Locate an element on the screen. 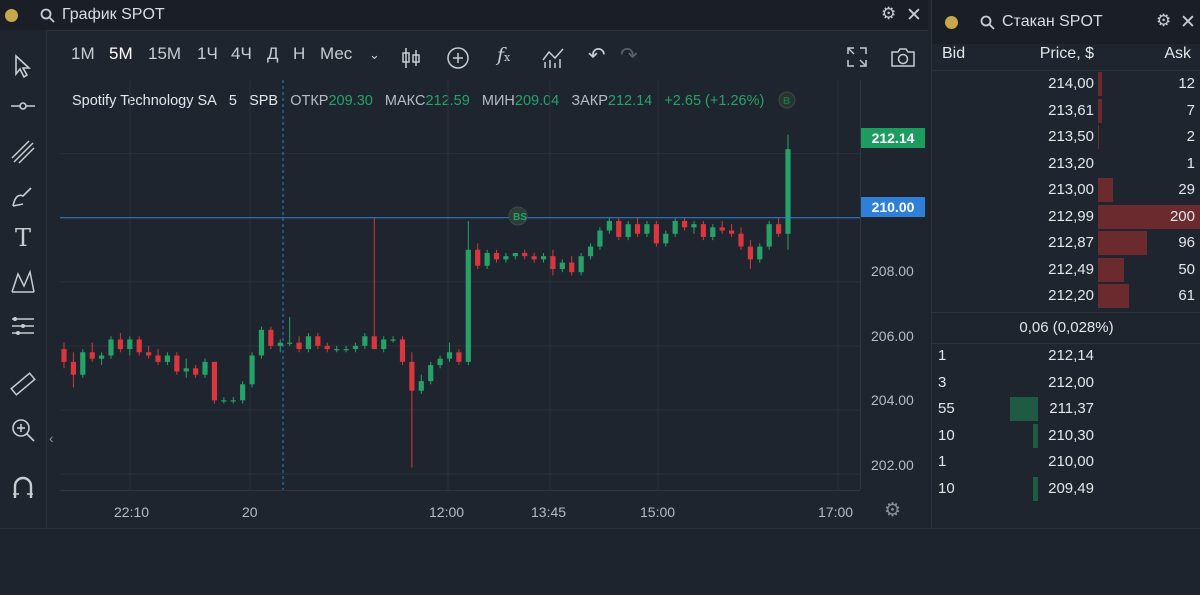  ask-row: 212,20 61 is located at coordinates (1066, 296).